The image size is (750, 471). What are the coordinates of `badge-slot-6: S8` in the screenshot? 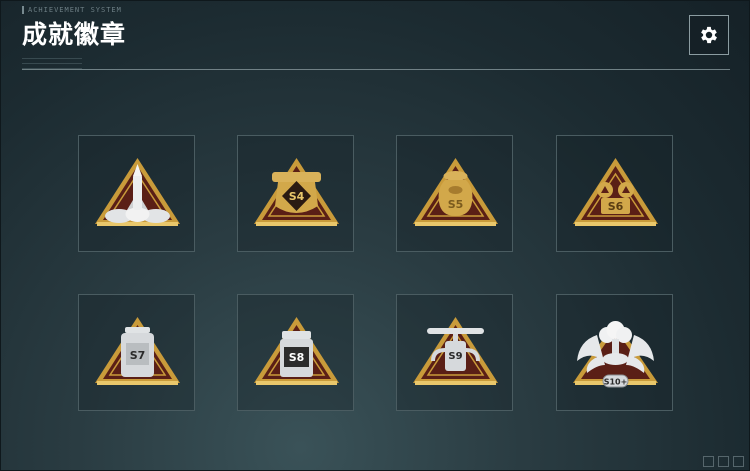 It's located at (295, 352).